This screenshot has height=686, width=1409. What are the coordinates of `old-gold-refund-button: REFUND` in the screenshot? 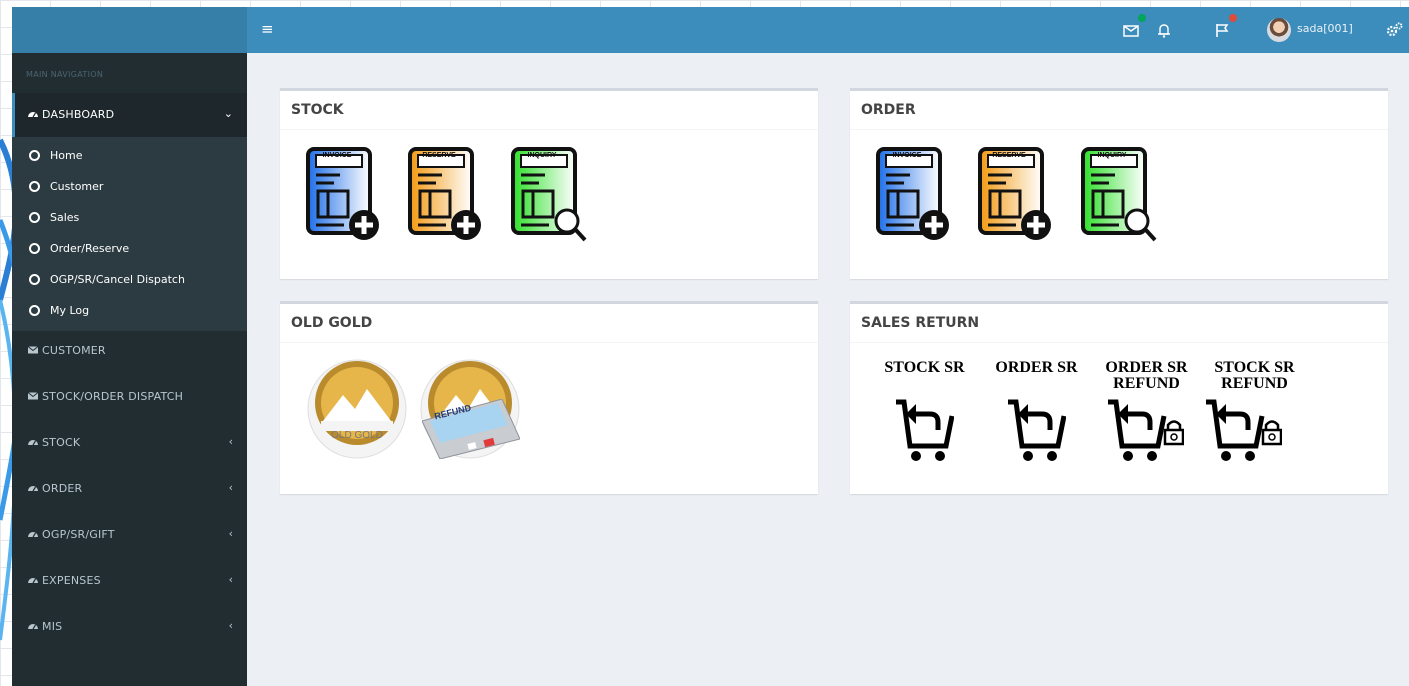 It's located at (470, 409).